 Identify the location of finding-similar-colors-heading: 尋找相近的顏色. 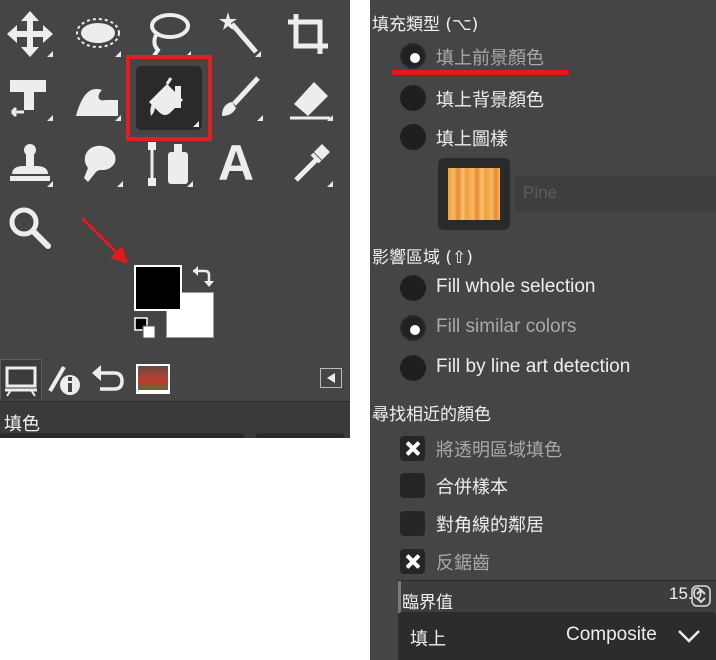
(431, 415).